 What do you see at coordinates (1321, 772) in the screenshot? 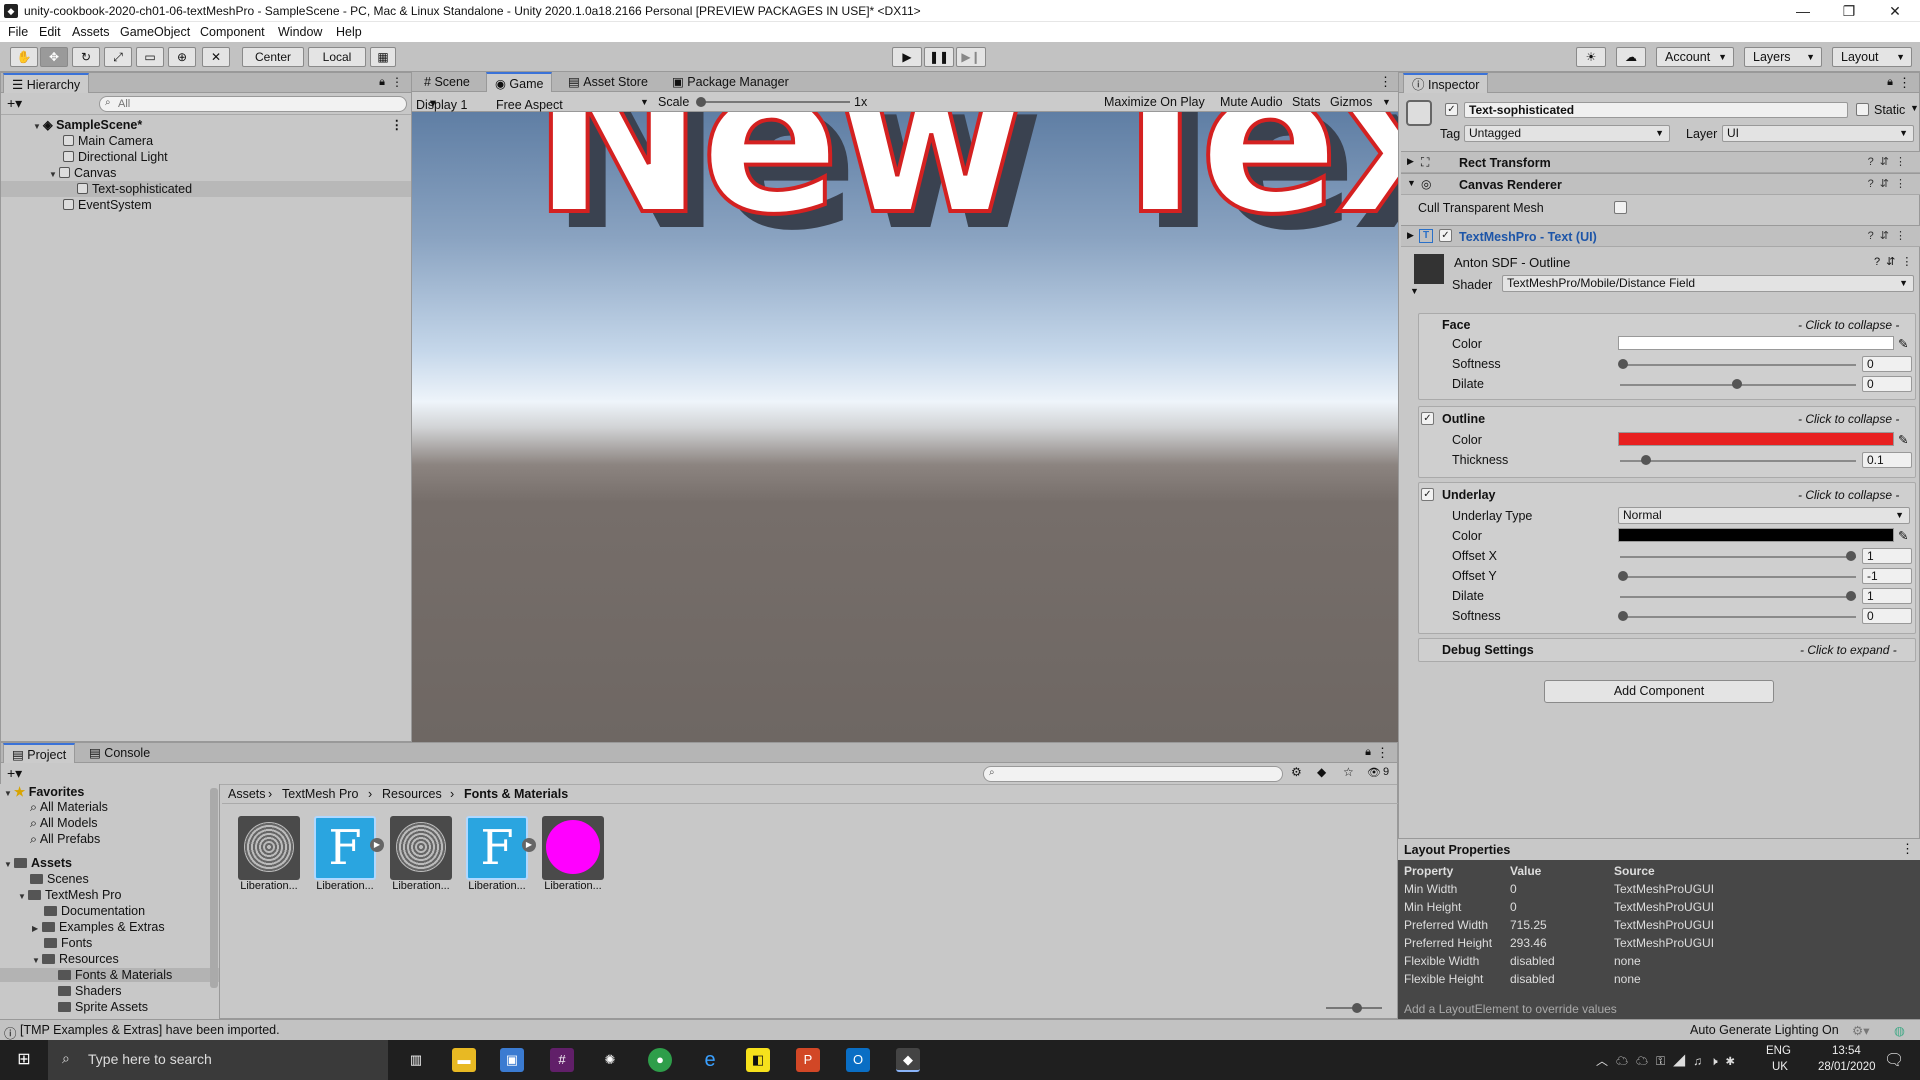
I see `filter-label-icon: ◆` at bounding box center [1321, 772].